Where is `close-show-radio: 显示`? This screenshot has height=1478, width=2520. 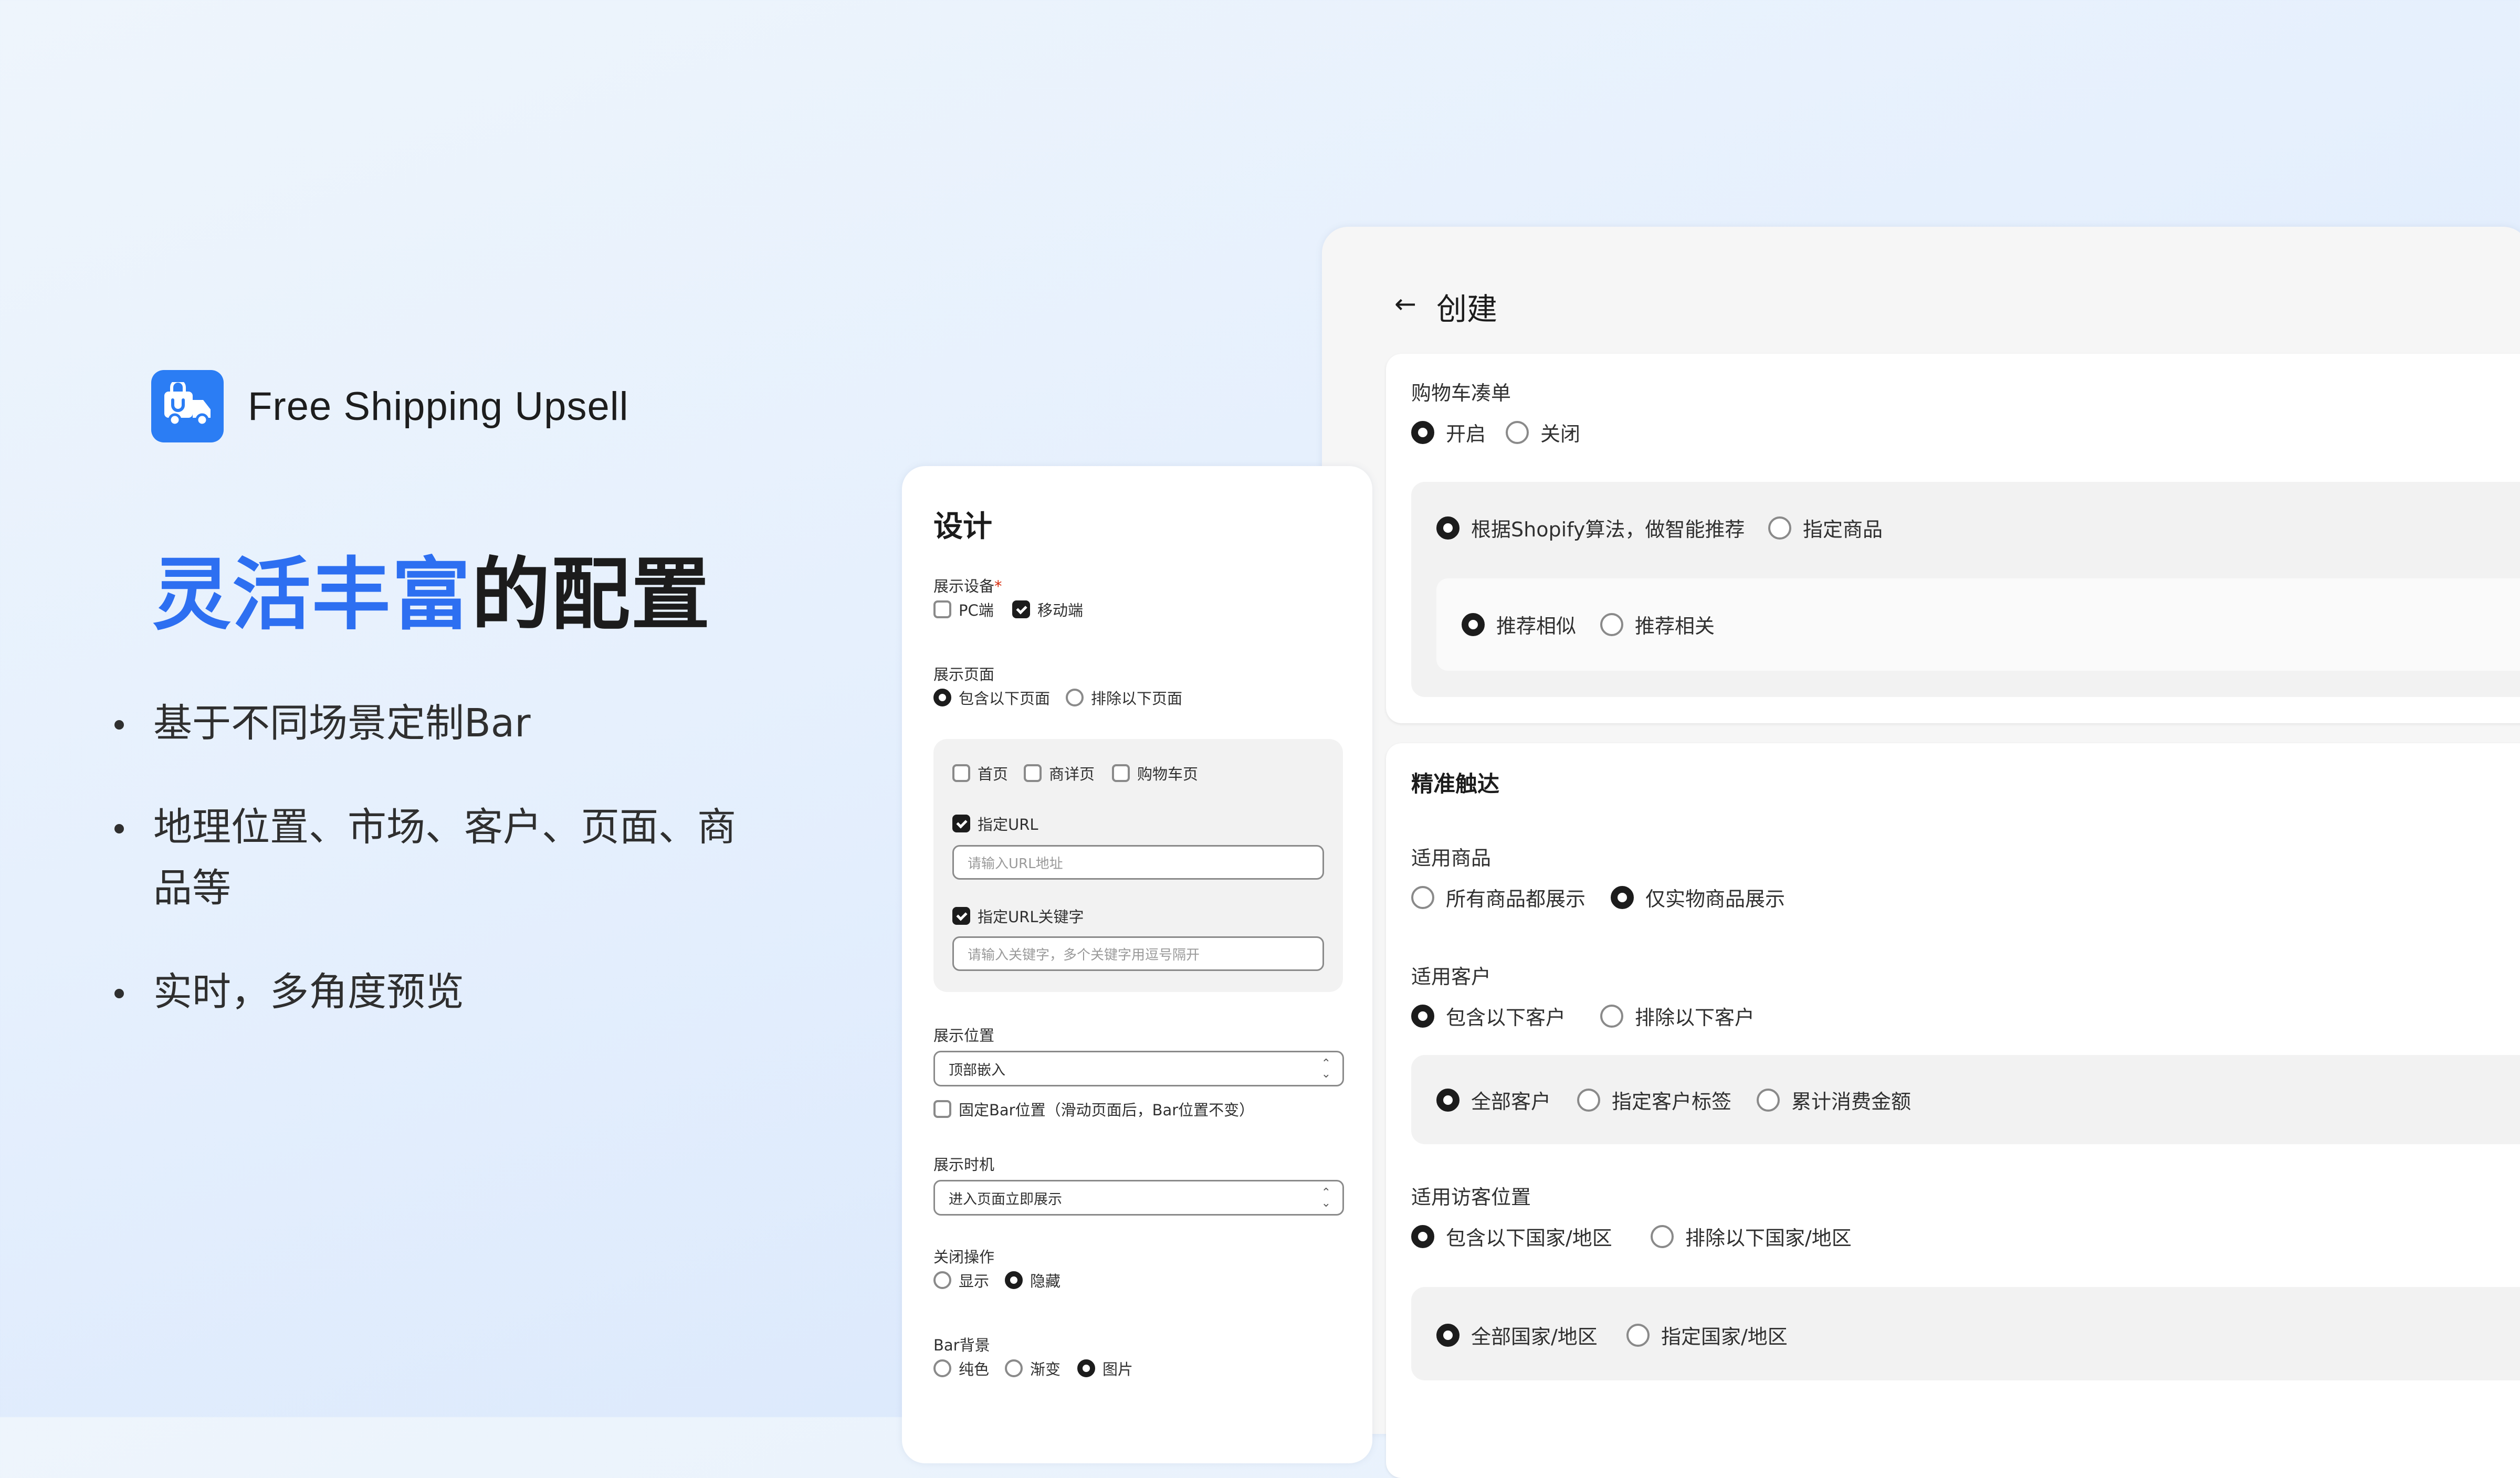
close-show-radio: 显示 is located at coordinates (961, 1280).